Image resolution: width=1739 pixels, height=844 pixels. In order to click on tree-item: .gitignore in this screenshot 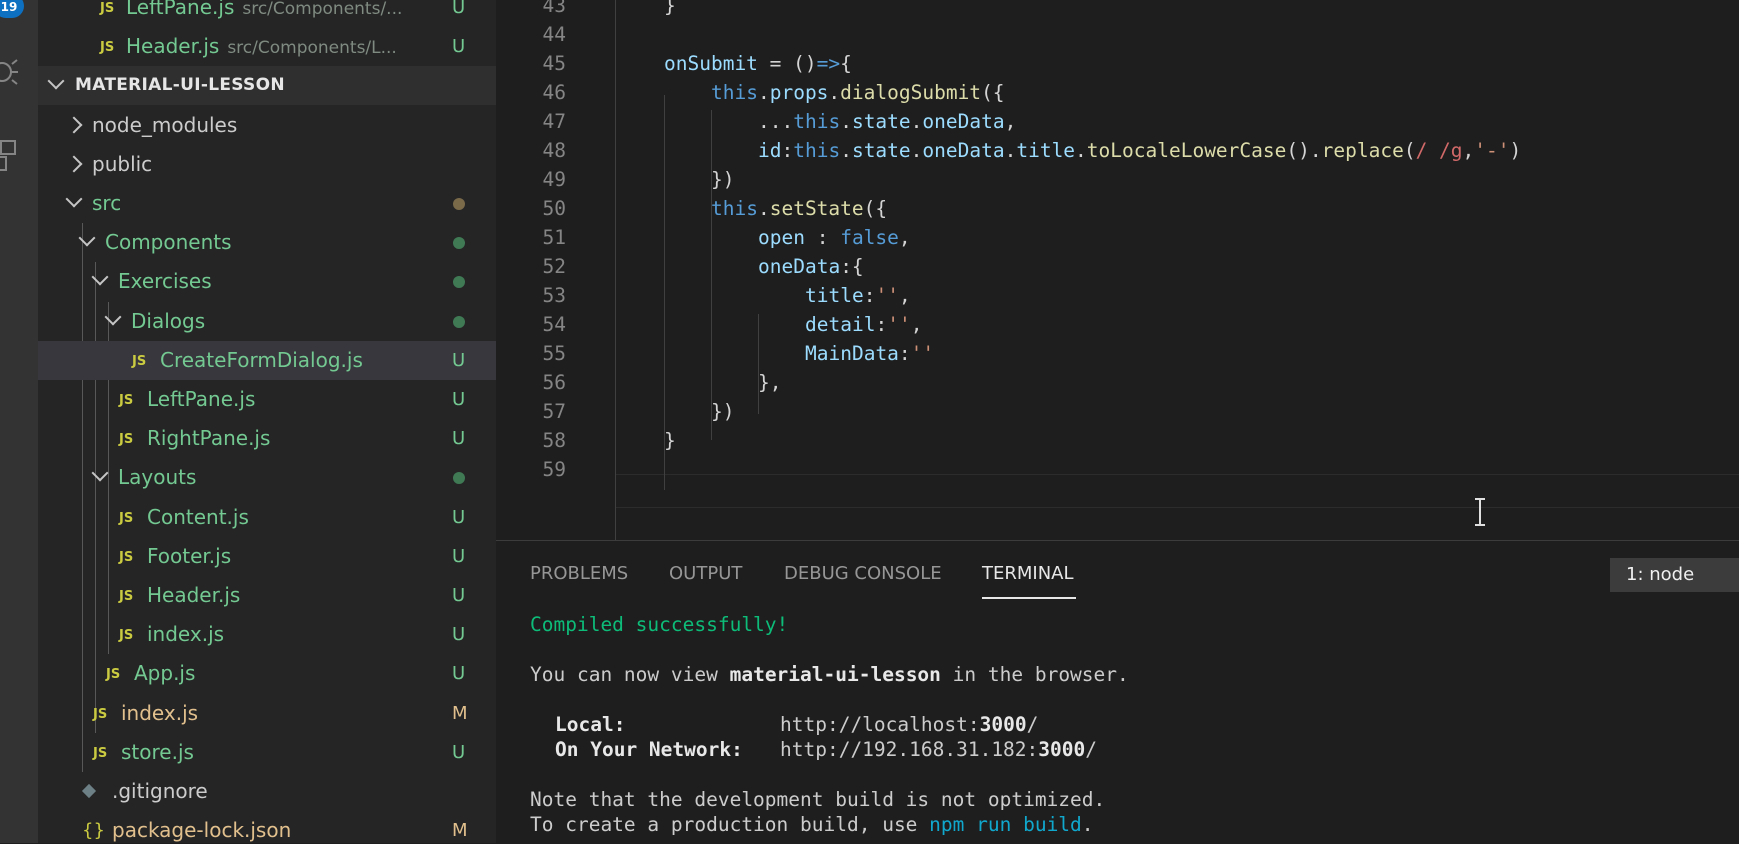, I will do `click(267, 791)`.